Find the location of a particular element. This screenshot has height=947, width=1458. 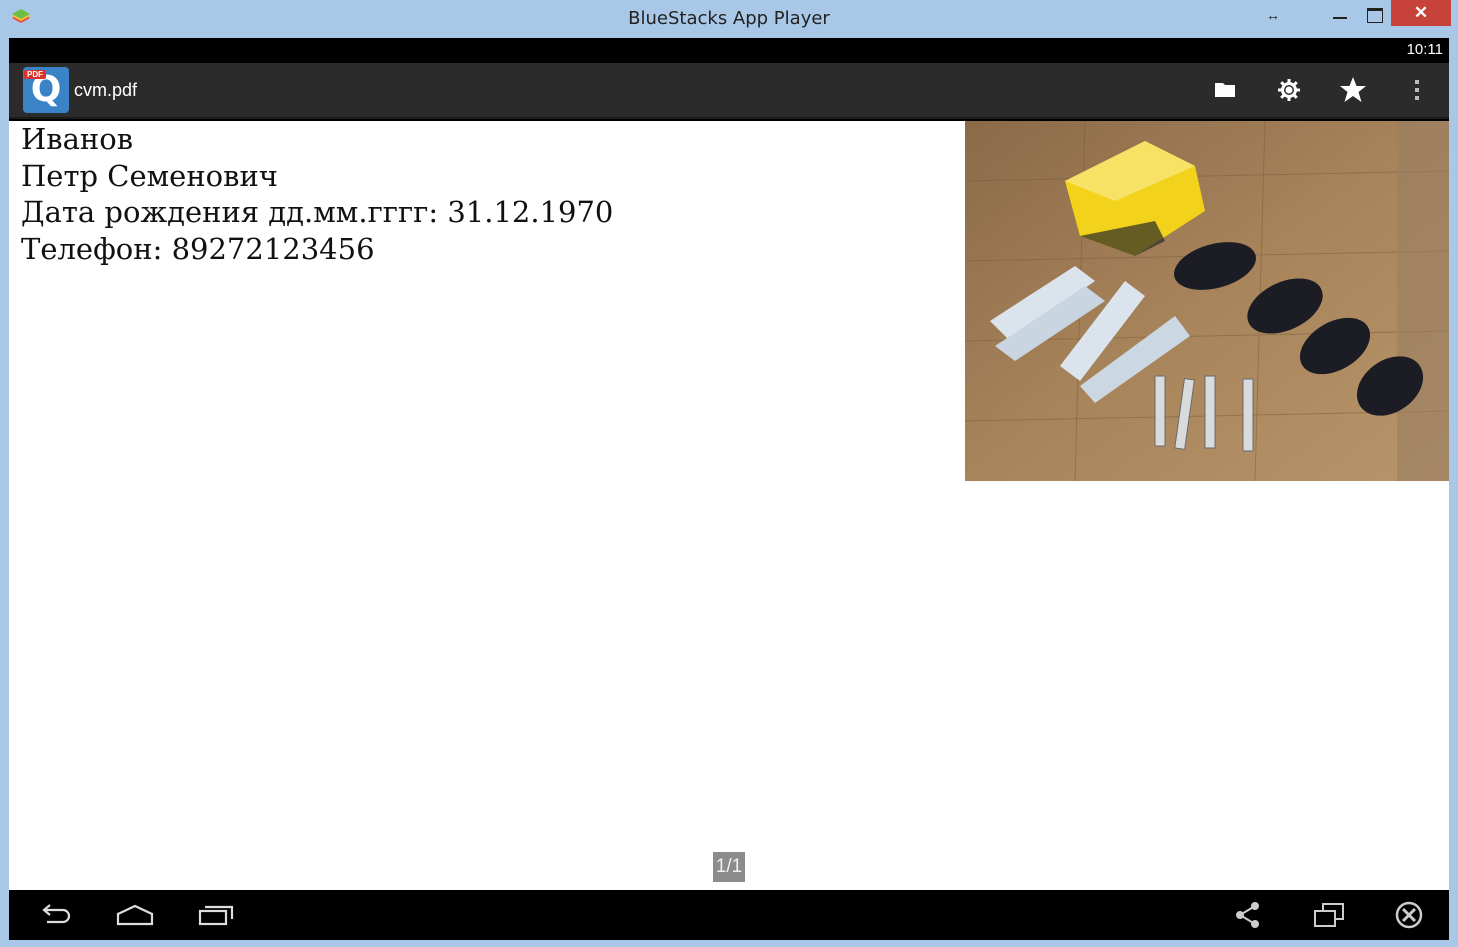

window-title: BlueStacks App Player is located at coordinates (729, 18).